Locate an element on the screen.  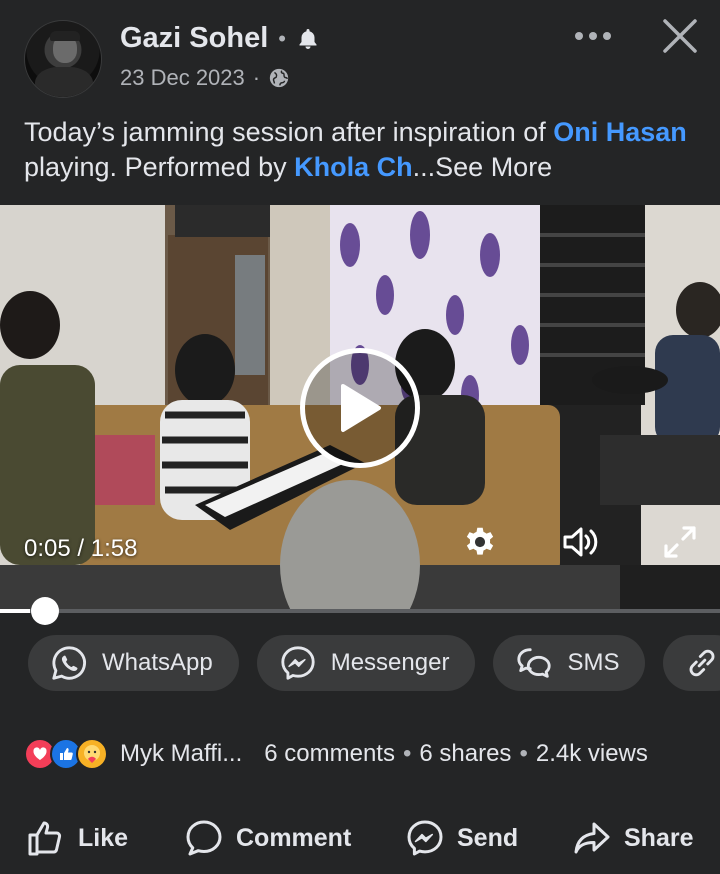
current-time: 0:05 is located at coordinates (47, 548).